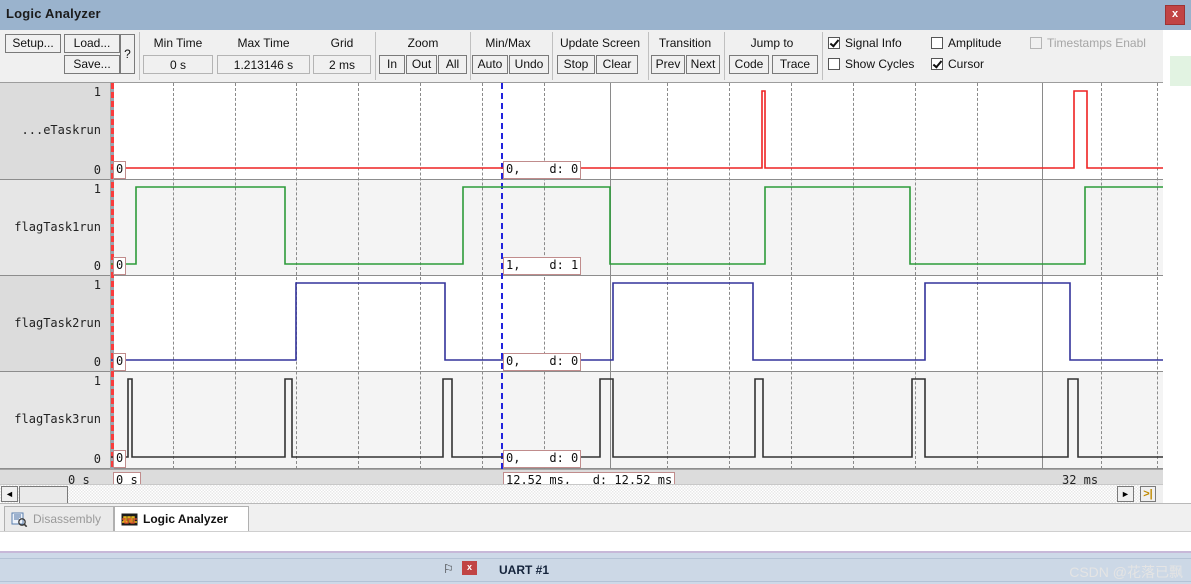  What do you see at coordinates (448, 569) in the screenshot?
I see `pin-icon: ⚐` at bounding box center [448, 569].